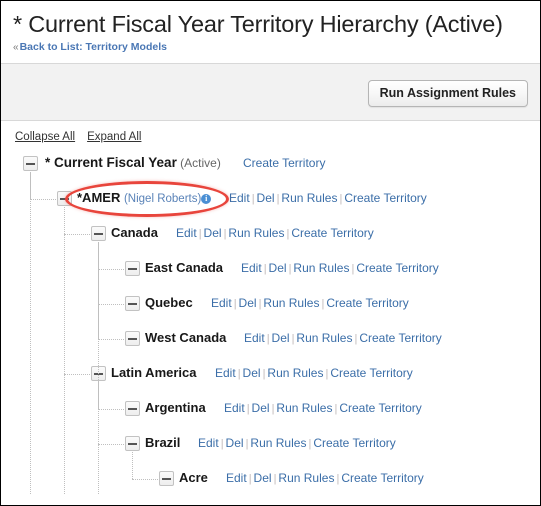 This screenshot has width=541, height=506. I want to click on collapse-toggle-quebec, so click(132, 303).